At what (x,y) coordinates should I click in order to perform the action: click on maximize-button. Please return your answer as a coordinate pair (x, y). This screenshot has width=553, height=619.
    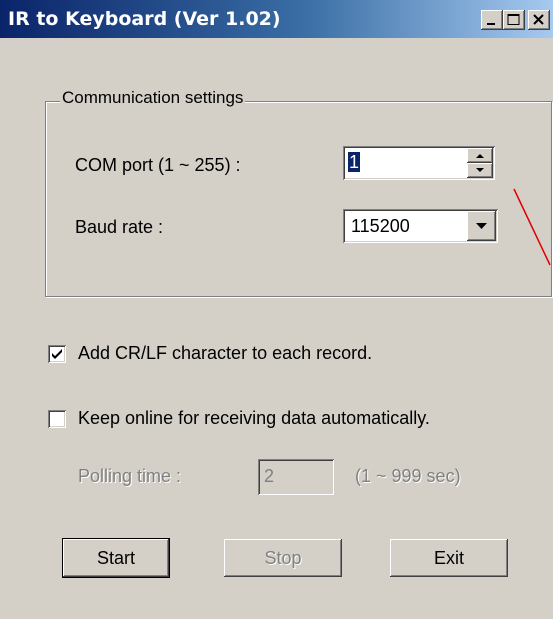
    Looking at the image, I should click on (514, 20).